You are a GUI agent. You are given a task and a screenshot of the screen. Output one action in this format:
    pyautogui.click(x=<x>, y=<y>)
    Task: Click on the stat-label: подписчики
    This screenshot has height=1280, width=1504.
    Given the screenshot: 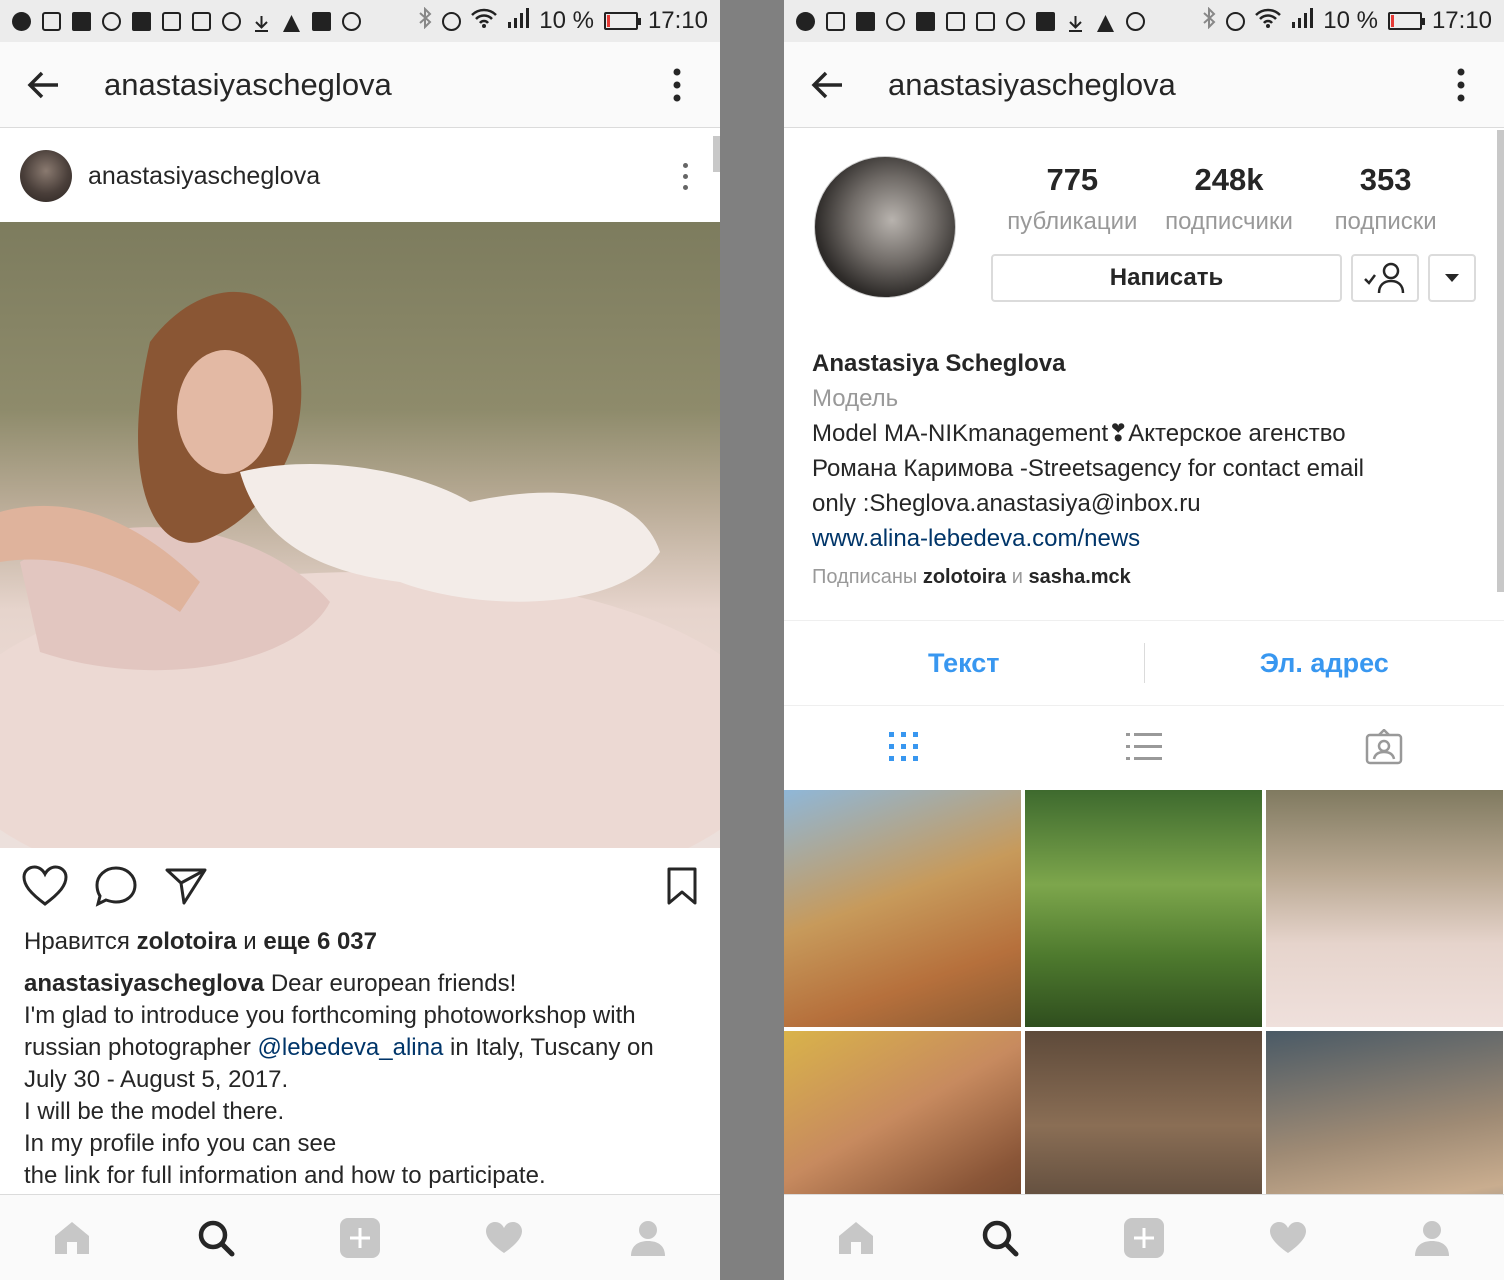 What is the action you would take?
    pyautogui.click(x=1229, y=221)
    